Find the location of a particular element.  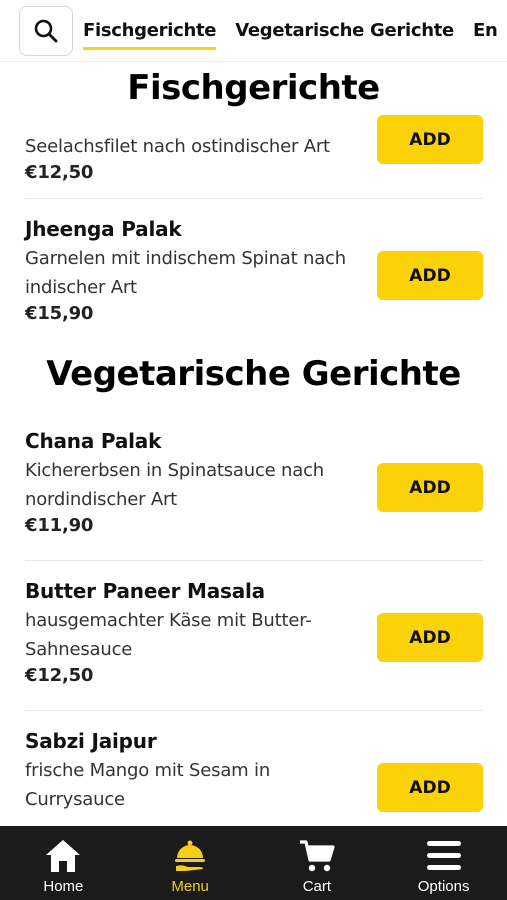

search-icon is located at coordinates (46, 31).